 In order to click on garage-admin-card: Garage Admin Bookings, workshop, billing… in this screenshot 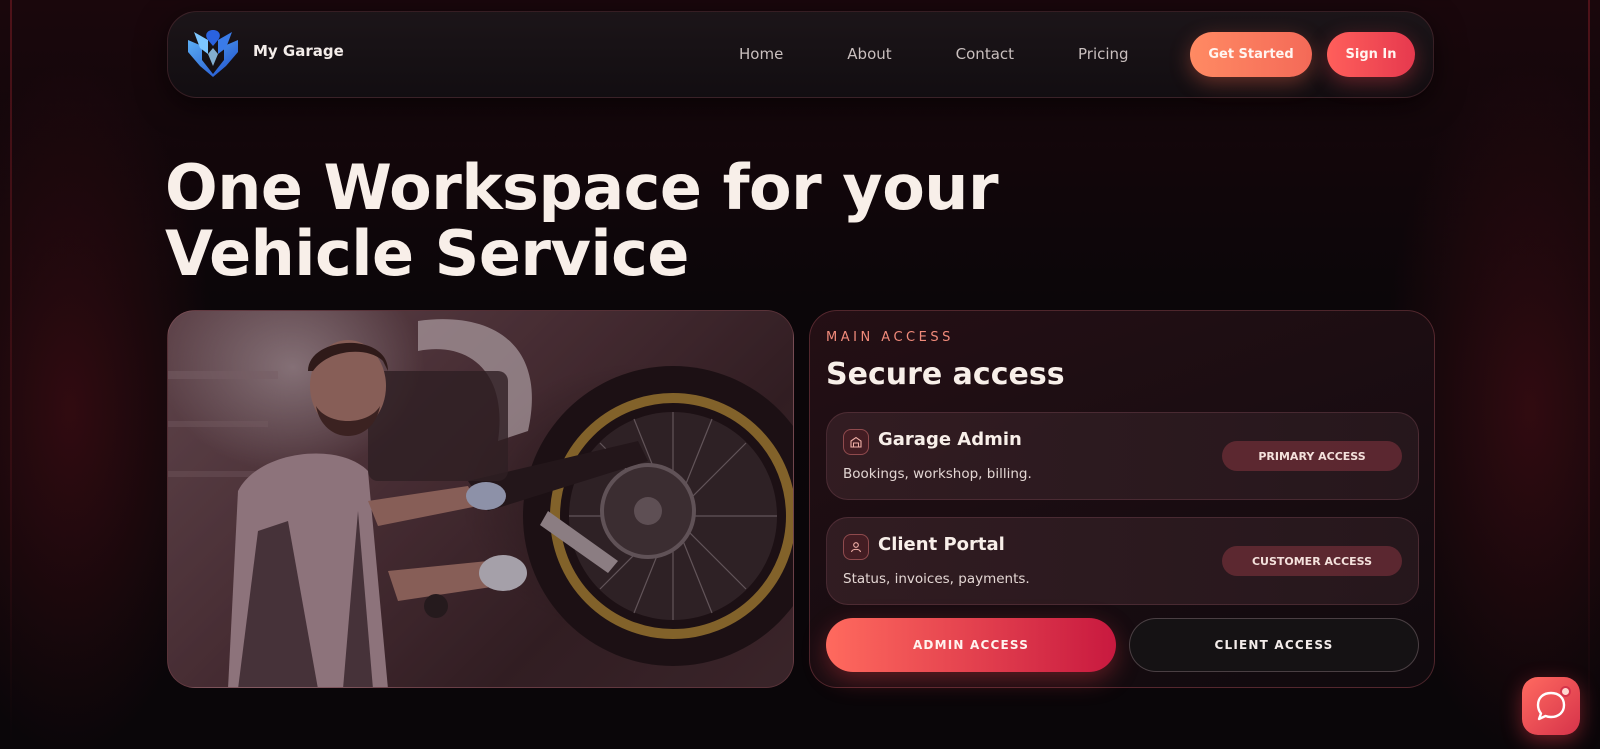, I will do `click(1122, 456)`.